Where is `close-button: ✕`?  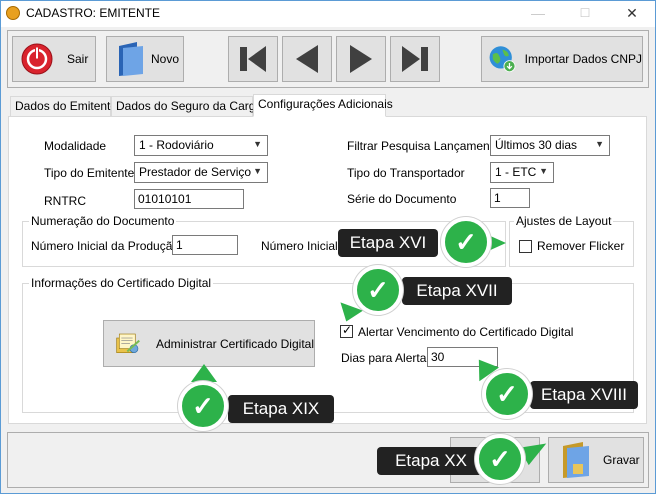
close-button: ✕ is located at coordinates (632, 13).